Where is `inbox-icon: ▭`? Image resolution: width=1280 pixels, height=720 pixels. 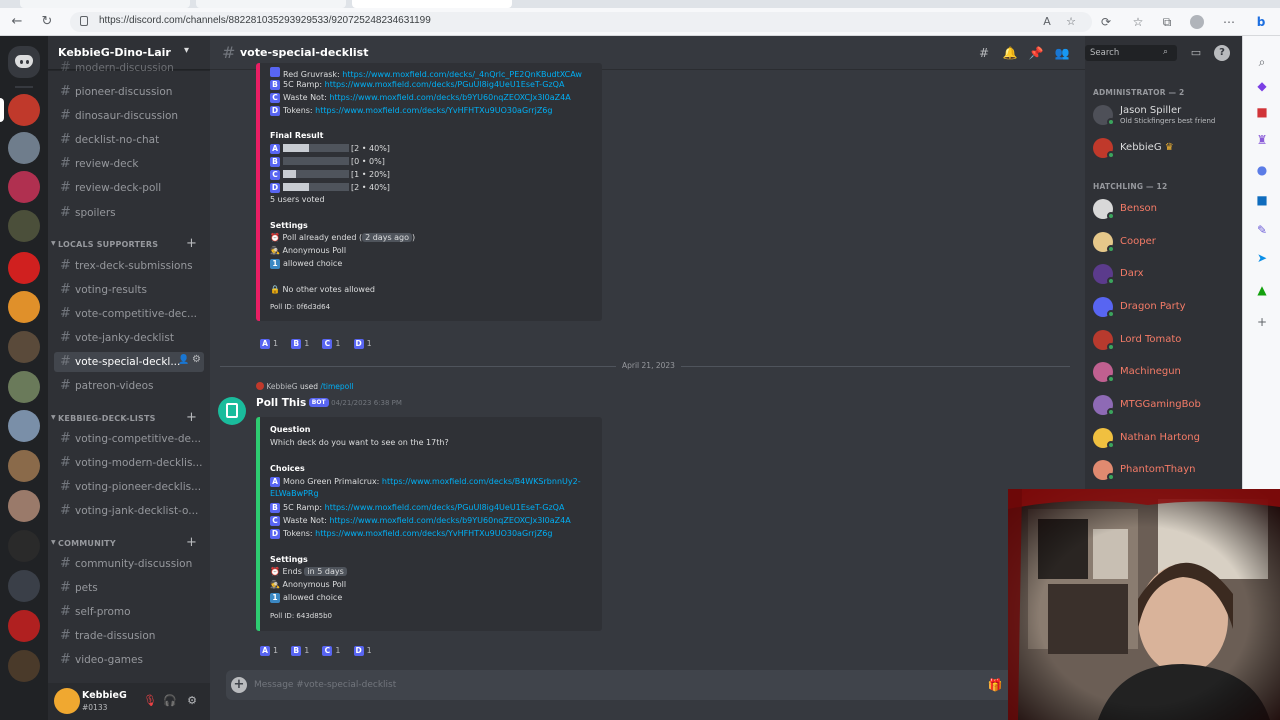
inbox-icon: ▭ is located at coordinates (1196, 53).